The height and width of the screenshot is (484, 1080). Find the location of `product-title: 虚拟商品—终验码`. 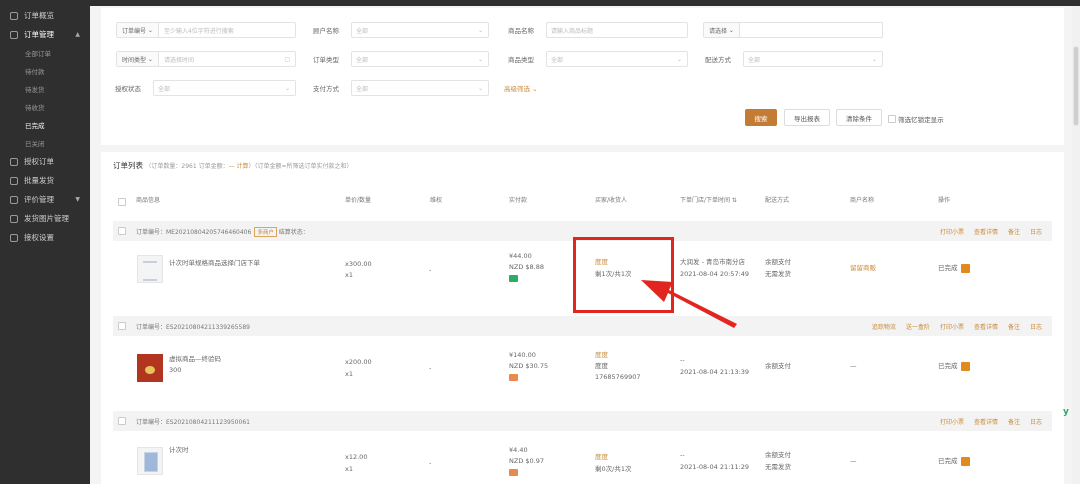

product-title: 虚拟商品—终验码 is located at coordinates (195, 359).